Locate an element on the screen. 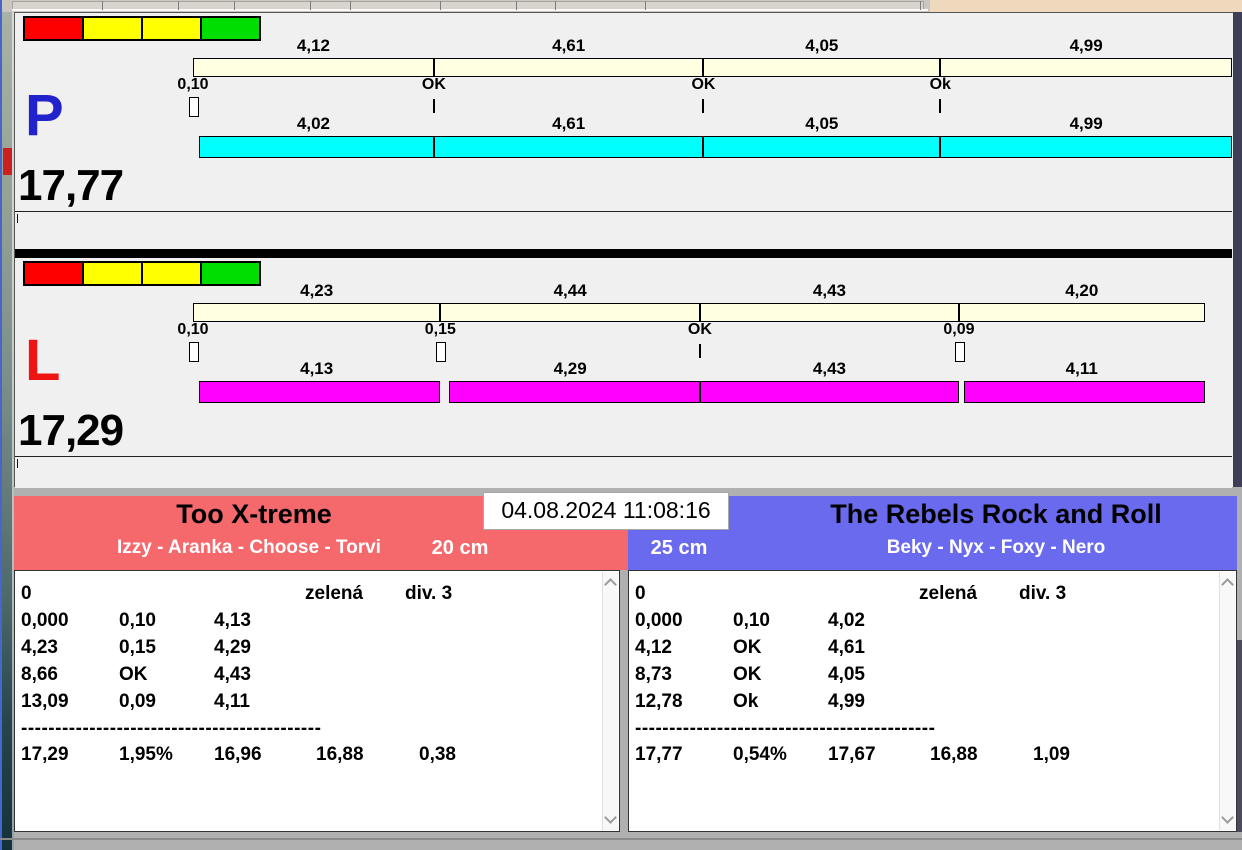 Image resolution: width=1242 pixels, height=850 pixels. split-time: 4,61 is located at coordinates (846, 647).